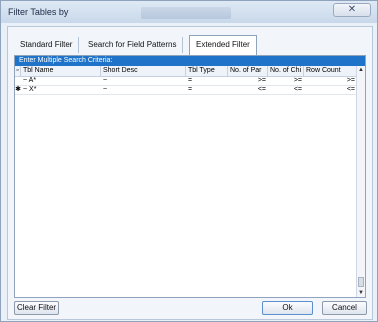 This screenshot has height=322, width=378. Describe the element at coordinates (286, 81) in the screenshot. I see `cell-no-of-chi: >=` at that location.